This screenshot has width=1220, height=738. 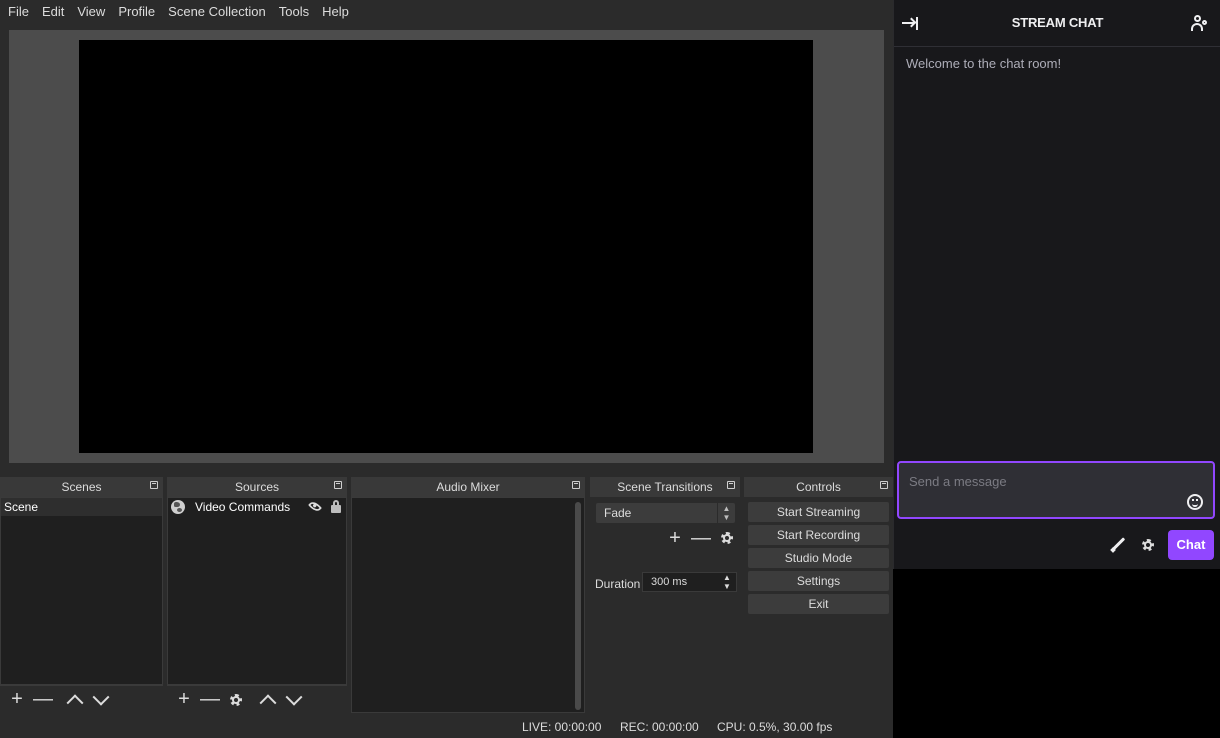 I want to click on menu-view: View, so click(x=91, y=11).